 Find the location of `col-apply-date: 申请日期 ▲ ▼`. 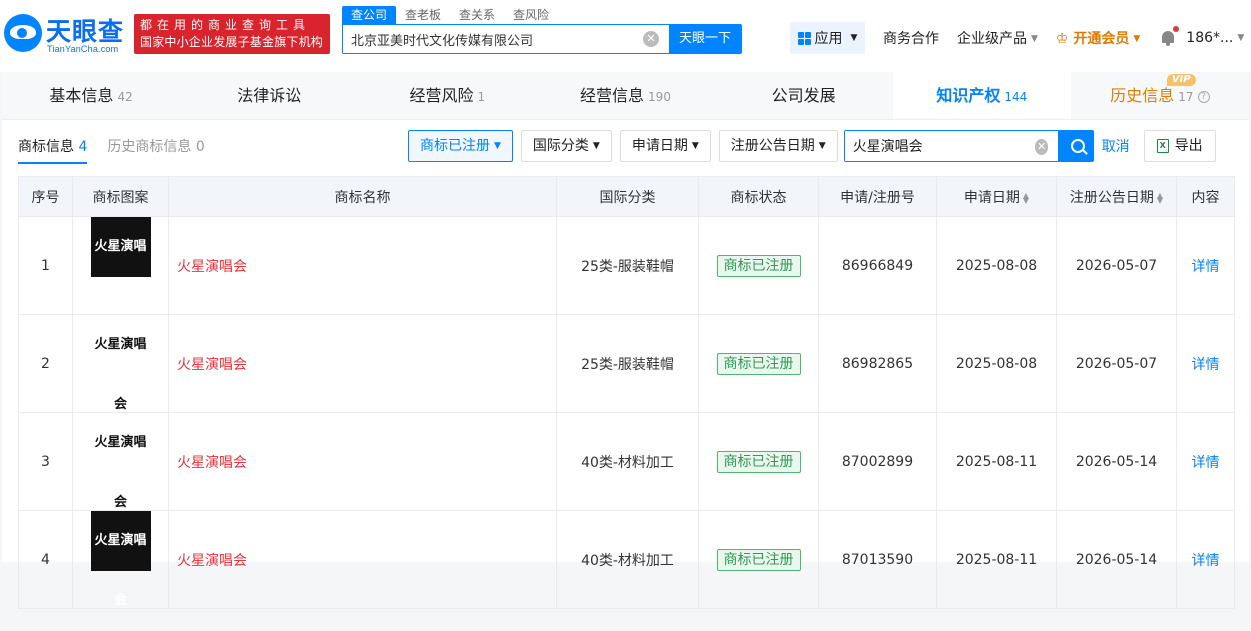

col-apply-date: 申请日期 ▲ ▼ is located at coordinates (996, 196).